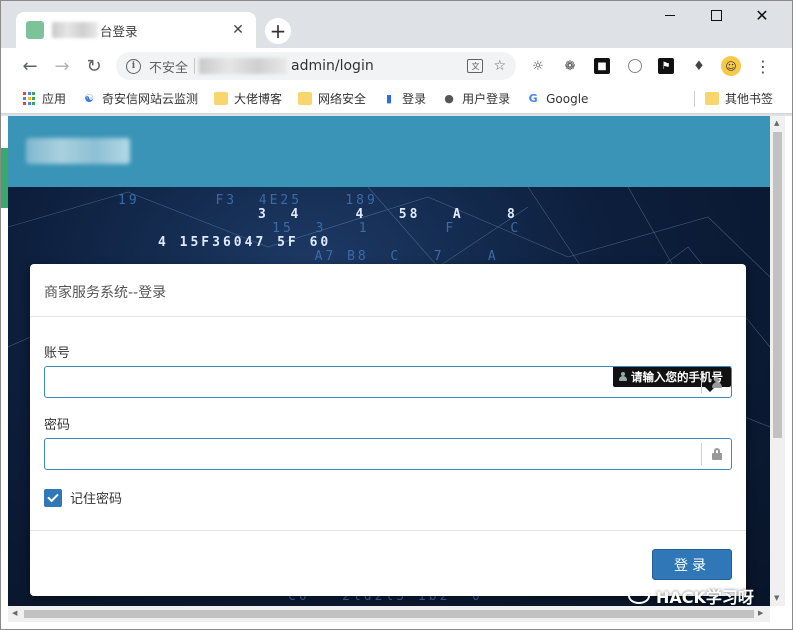 This screenshot has height=630, width=793. Describe the element at coordinates (119, 31) in the screenshot. I see `tab-title: 台登录` at that location.